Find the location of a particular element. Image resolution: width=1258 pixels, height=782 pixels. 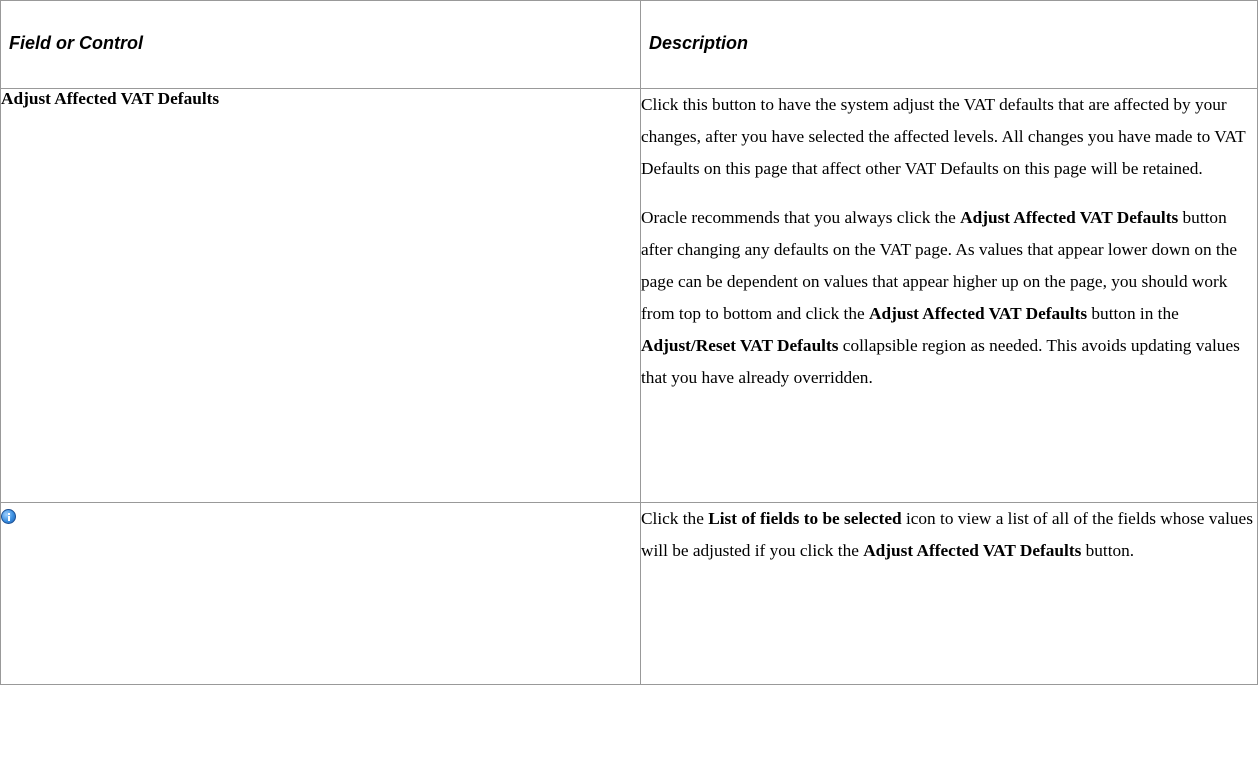

info-icon is located at coordinates (8, 516).